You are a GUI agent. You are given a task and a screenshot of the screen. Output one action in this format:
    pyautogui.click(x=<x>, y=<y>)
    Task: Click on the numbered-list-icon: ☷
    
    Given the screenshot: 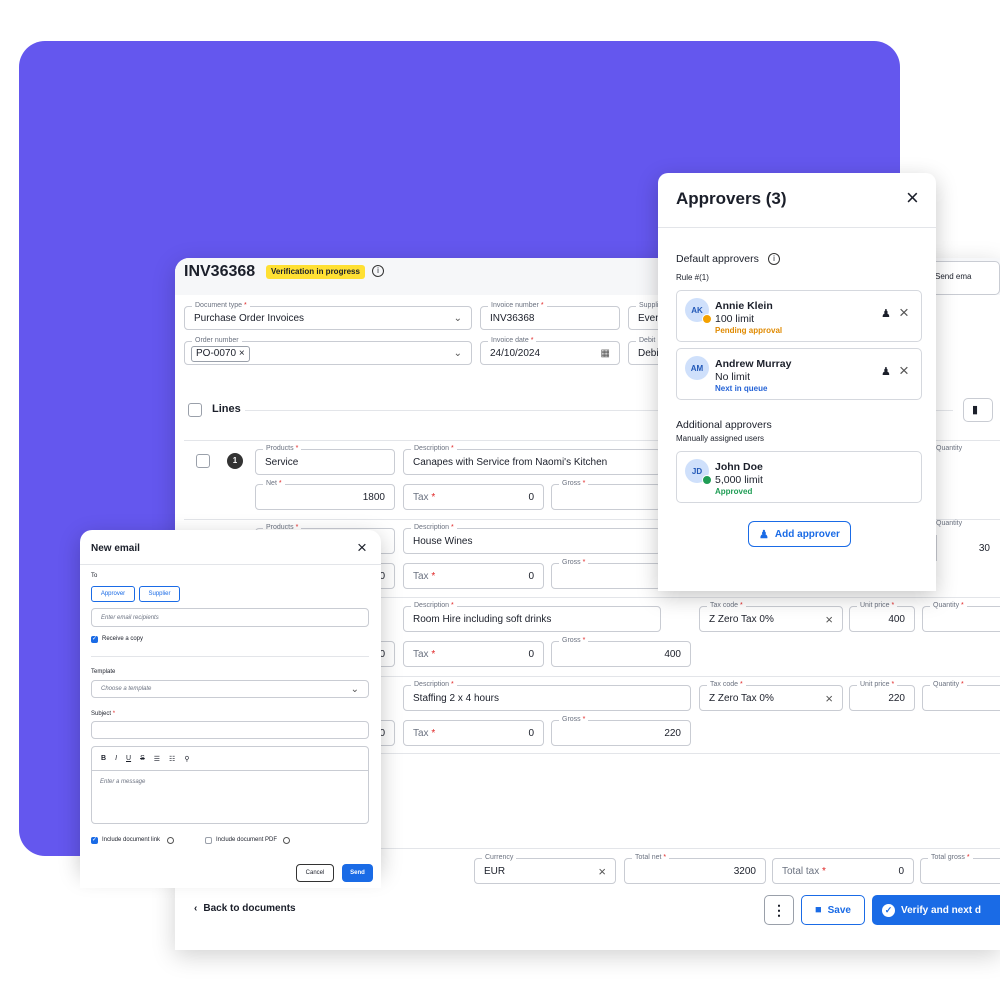 What is the action you would take?
    pyautogui.click(x=172, y=759)
    